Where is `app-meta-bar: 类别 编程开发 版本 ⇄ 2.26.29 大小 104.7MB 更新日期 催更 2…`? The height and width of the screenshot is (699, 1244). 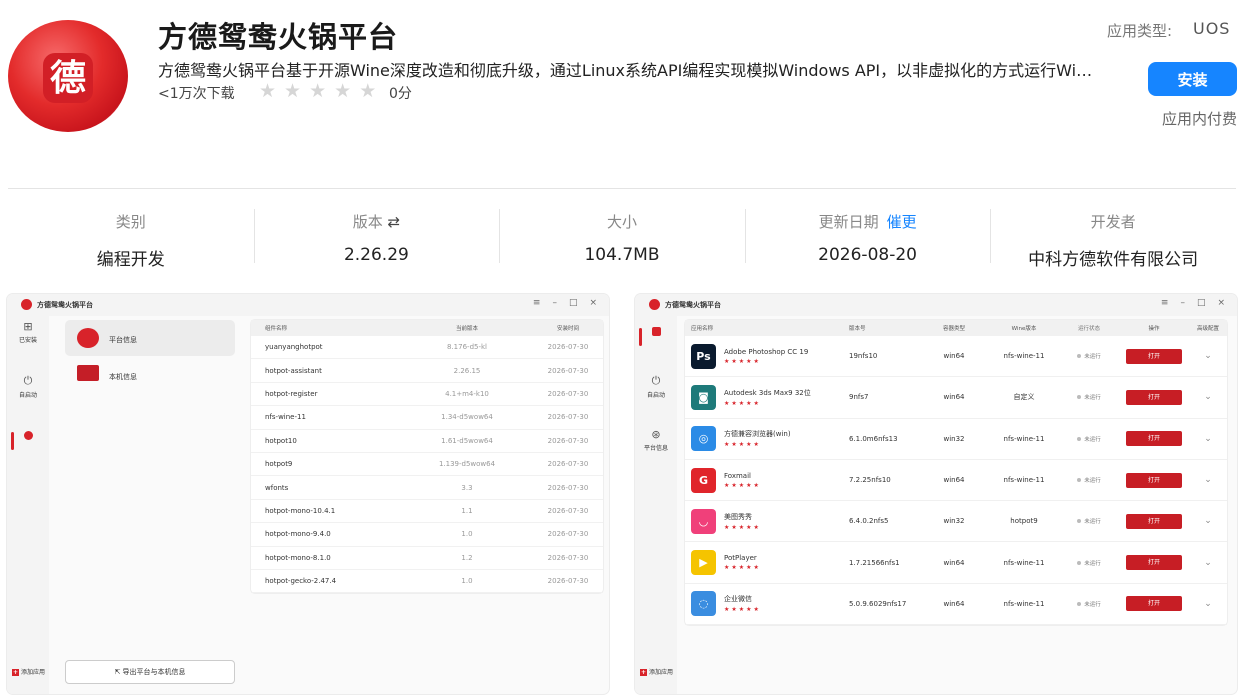 app-meta-bar: 类别 编程开发 版本 ⇄ 2.26.29 大小 104.7MB 更新日期 催更 2… is located at coordinates (622, 235).